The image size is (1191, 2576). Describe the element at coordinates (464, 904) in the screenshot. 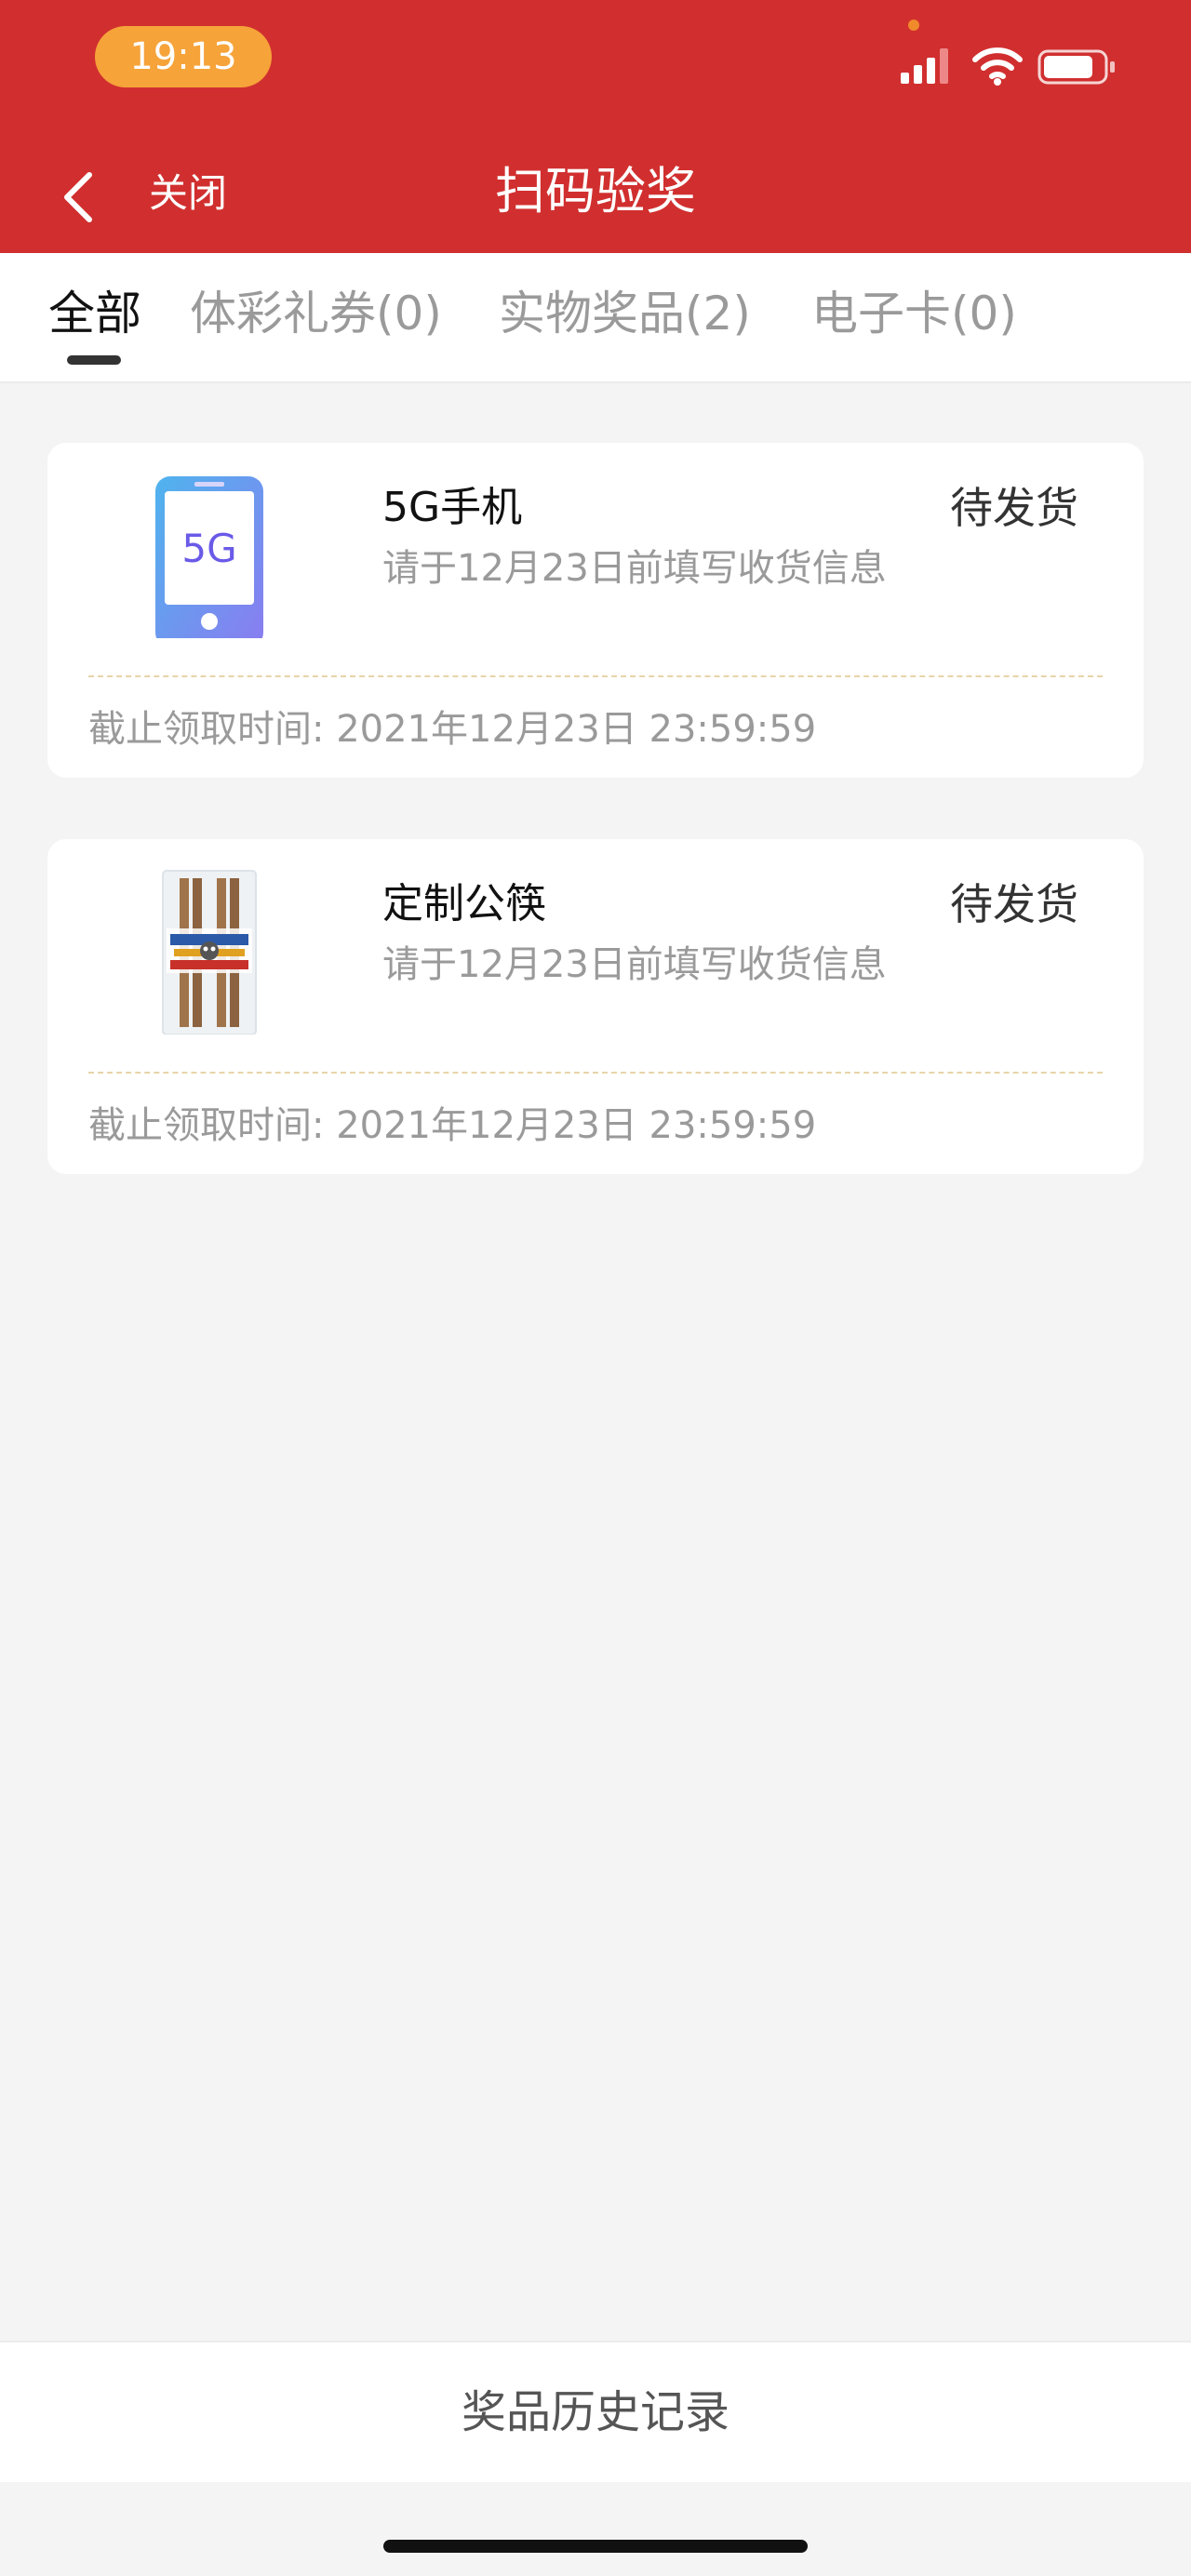

I see `prize-name: 定制公筷` at that location.